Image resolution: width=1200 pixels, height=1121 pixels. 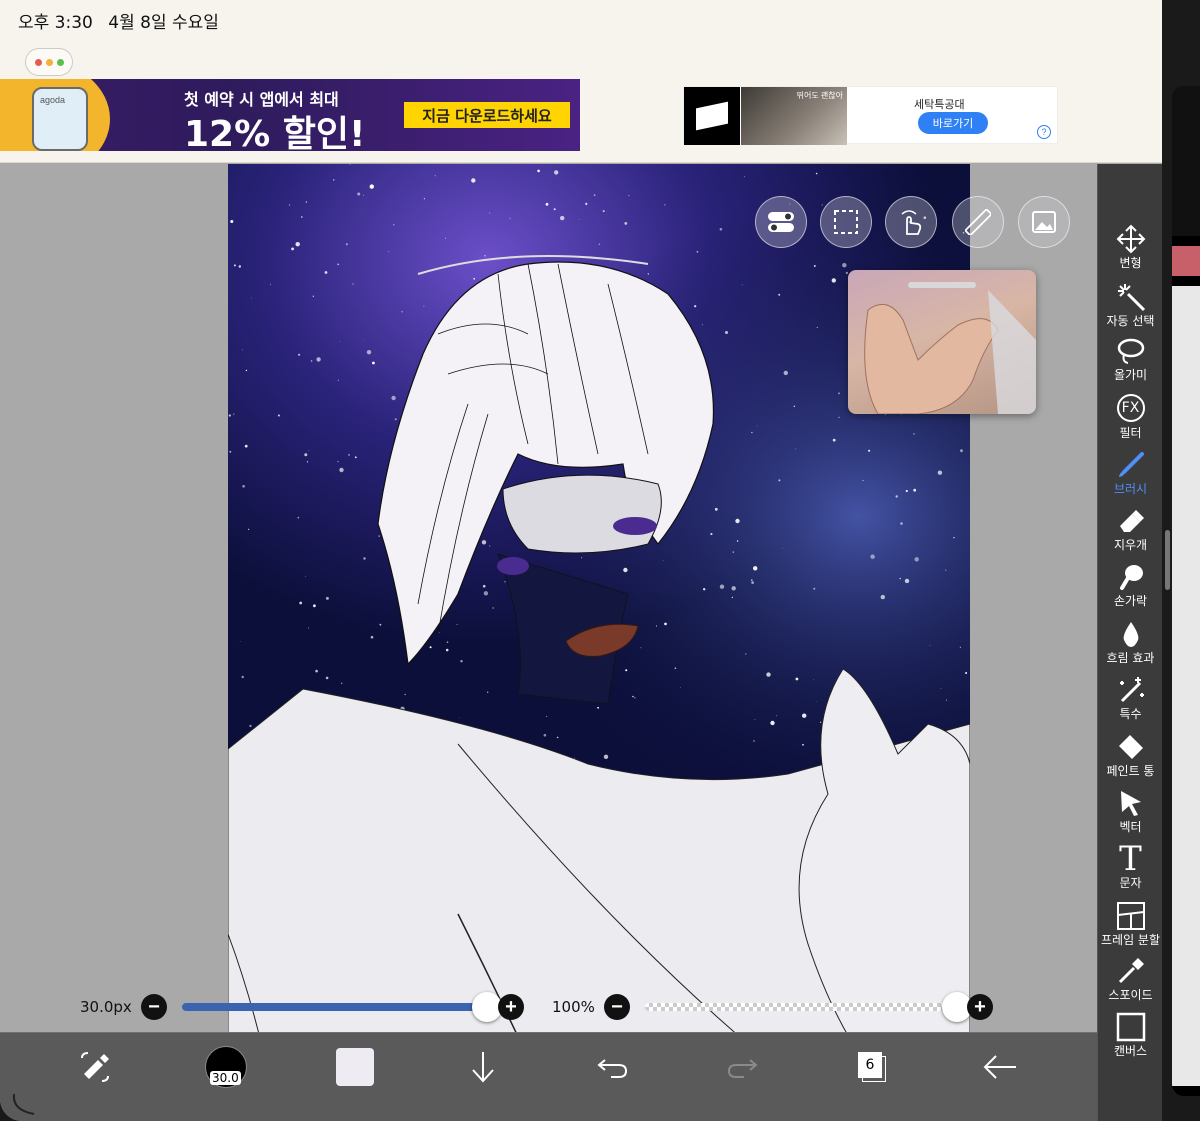 What do you see at coordinates (1130, 521) in the screenshot?
I see `eraser-icon` at bounding box center [1130, 521].